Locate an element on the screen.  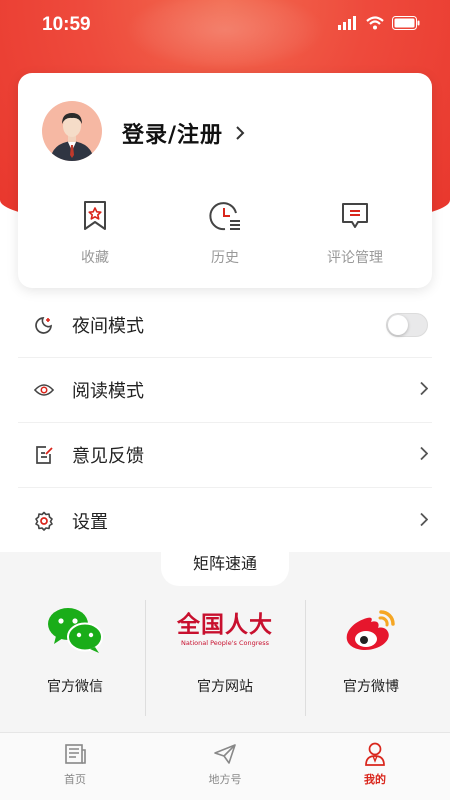
tab-mine: 我的 is located at coordinates (375, 764).